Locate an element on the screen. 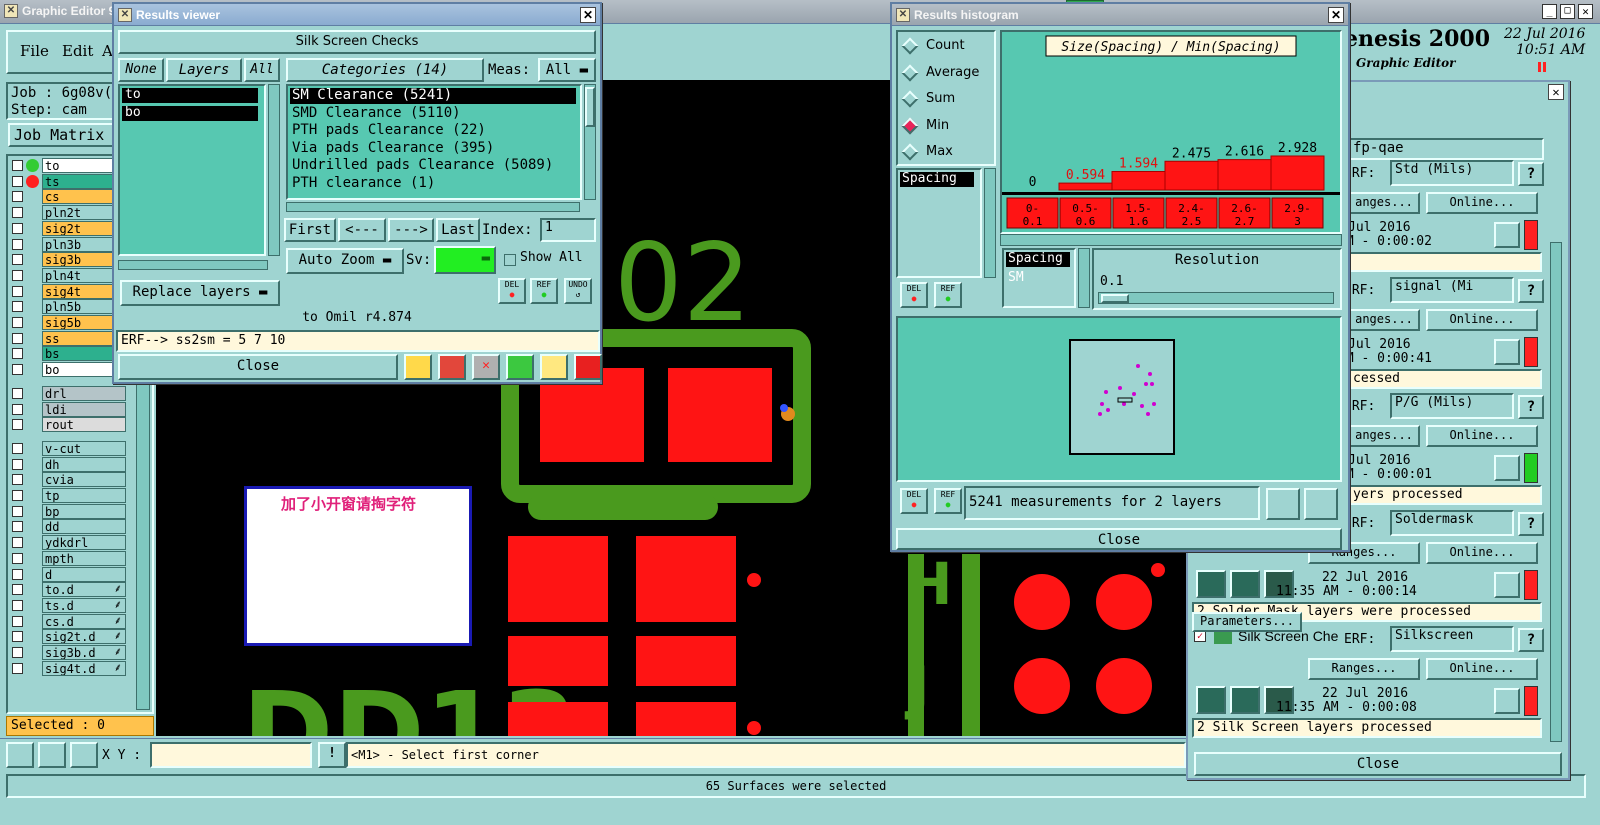  scroll-thumb is located at coordinates (590, 107).